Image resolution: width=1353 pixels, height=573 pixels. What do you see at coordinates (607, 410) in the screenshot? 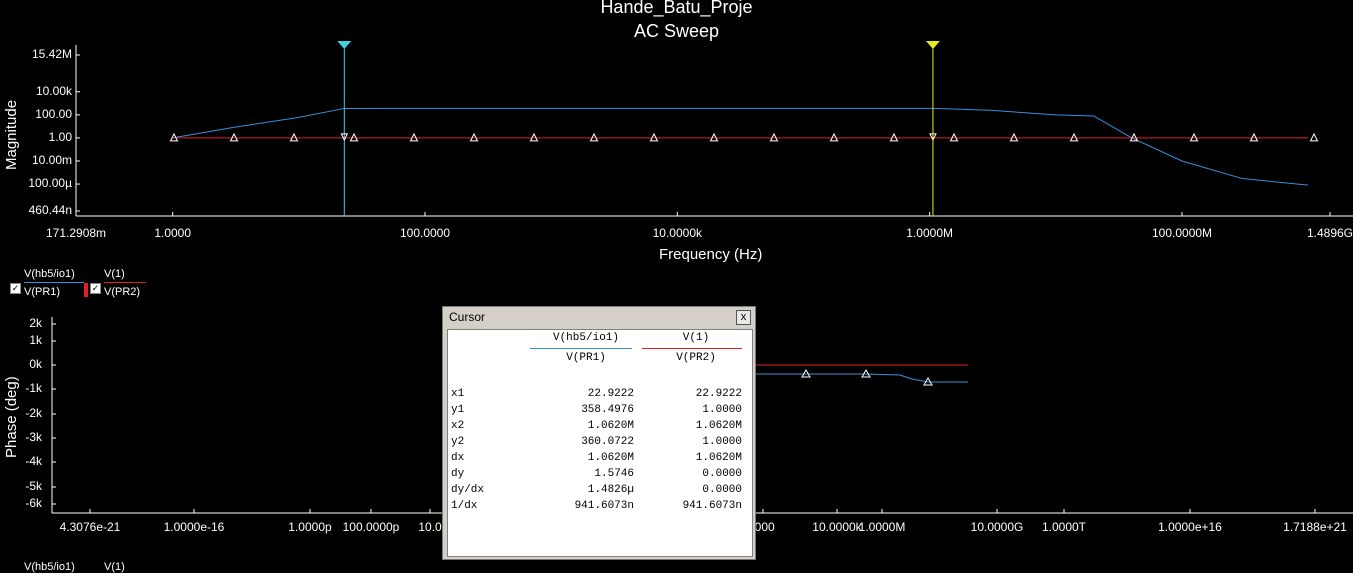
I see `cursor-cell-v1: 358.4976` at bounding box center [607, 410].